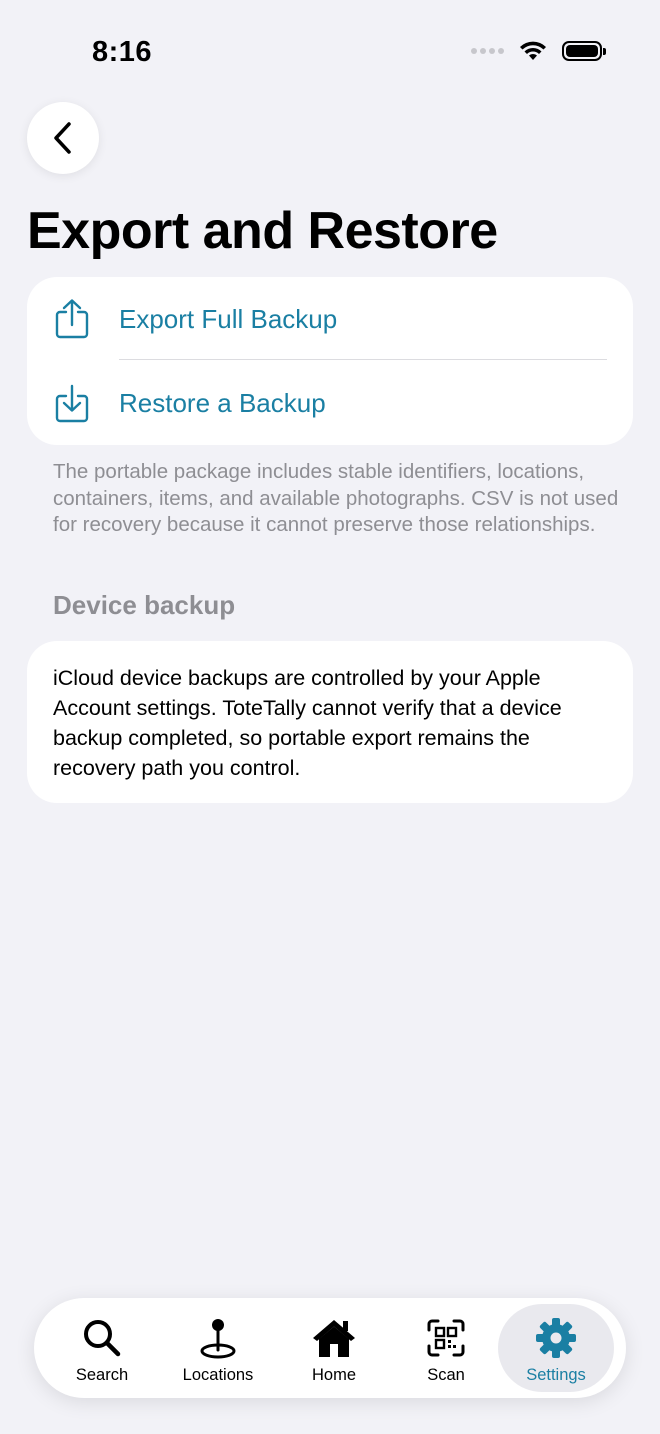  What do you see at coordinates (446, 1375) in the screenshot?
I see `tab-scan-label: Scan` at bounding box center [446, 1375].